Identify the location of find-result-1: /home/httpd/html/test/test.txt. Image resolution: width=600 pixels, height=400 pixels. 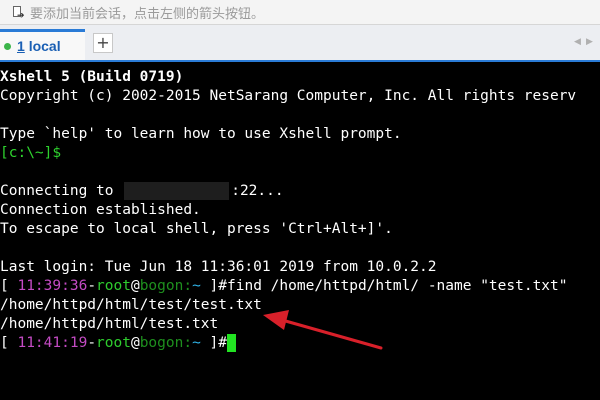
(131, 305).